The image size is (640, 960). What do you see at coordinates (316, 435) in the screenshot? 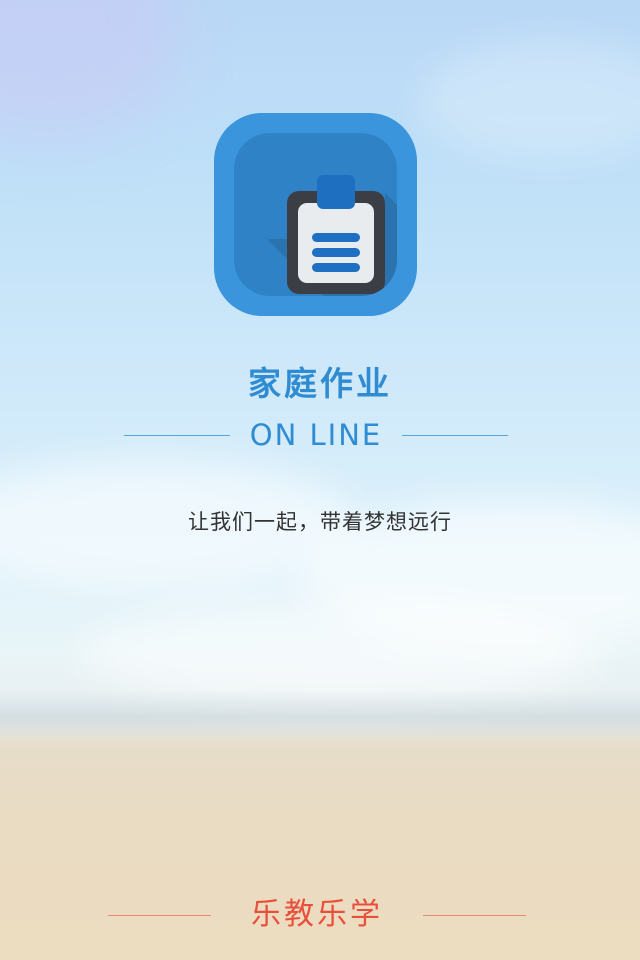
I see `app-subtitle: ON LINE` at bounding box center [316, 435].